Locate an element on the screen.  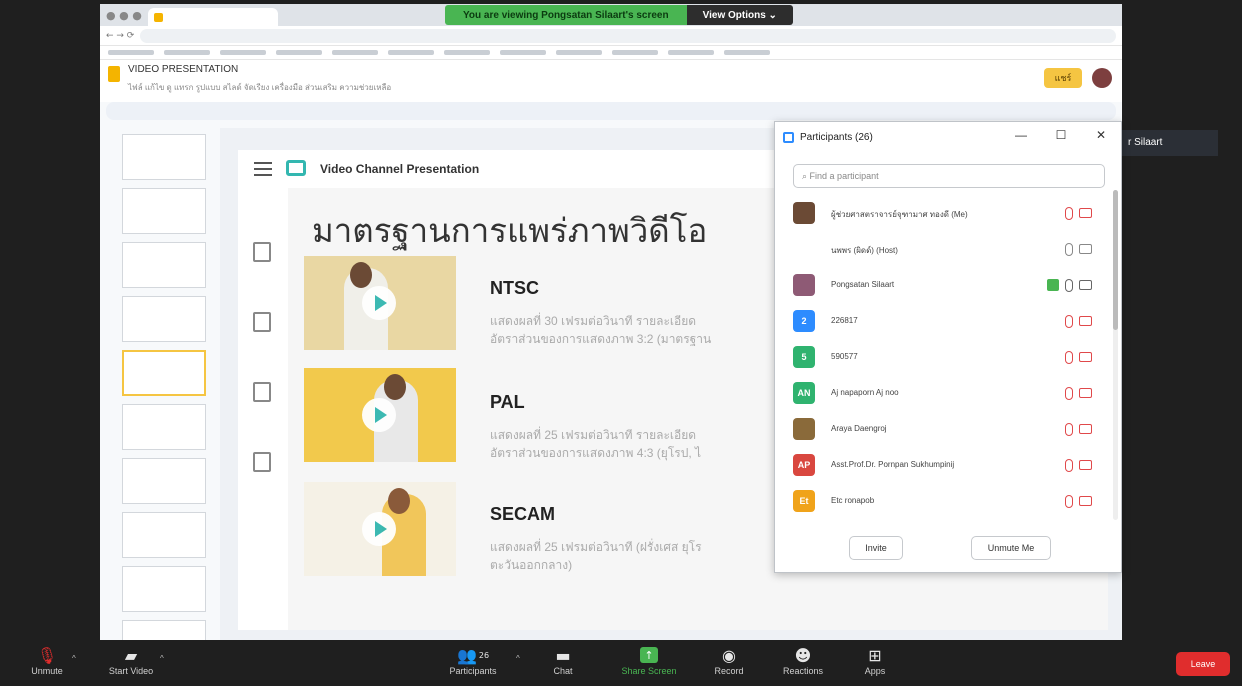
slides-logo-icon is located at coordinates (114, 74).